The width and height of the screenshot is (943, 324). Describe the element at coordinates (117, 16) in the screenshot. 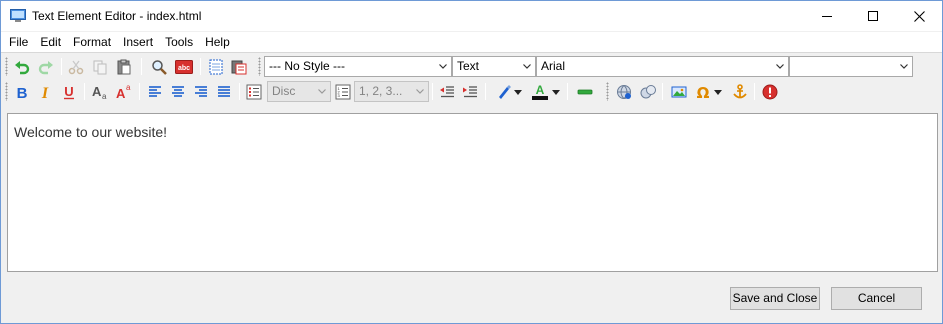

I see `window-title: Text Element Editor - index.html` at that location.